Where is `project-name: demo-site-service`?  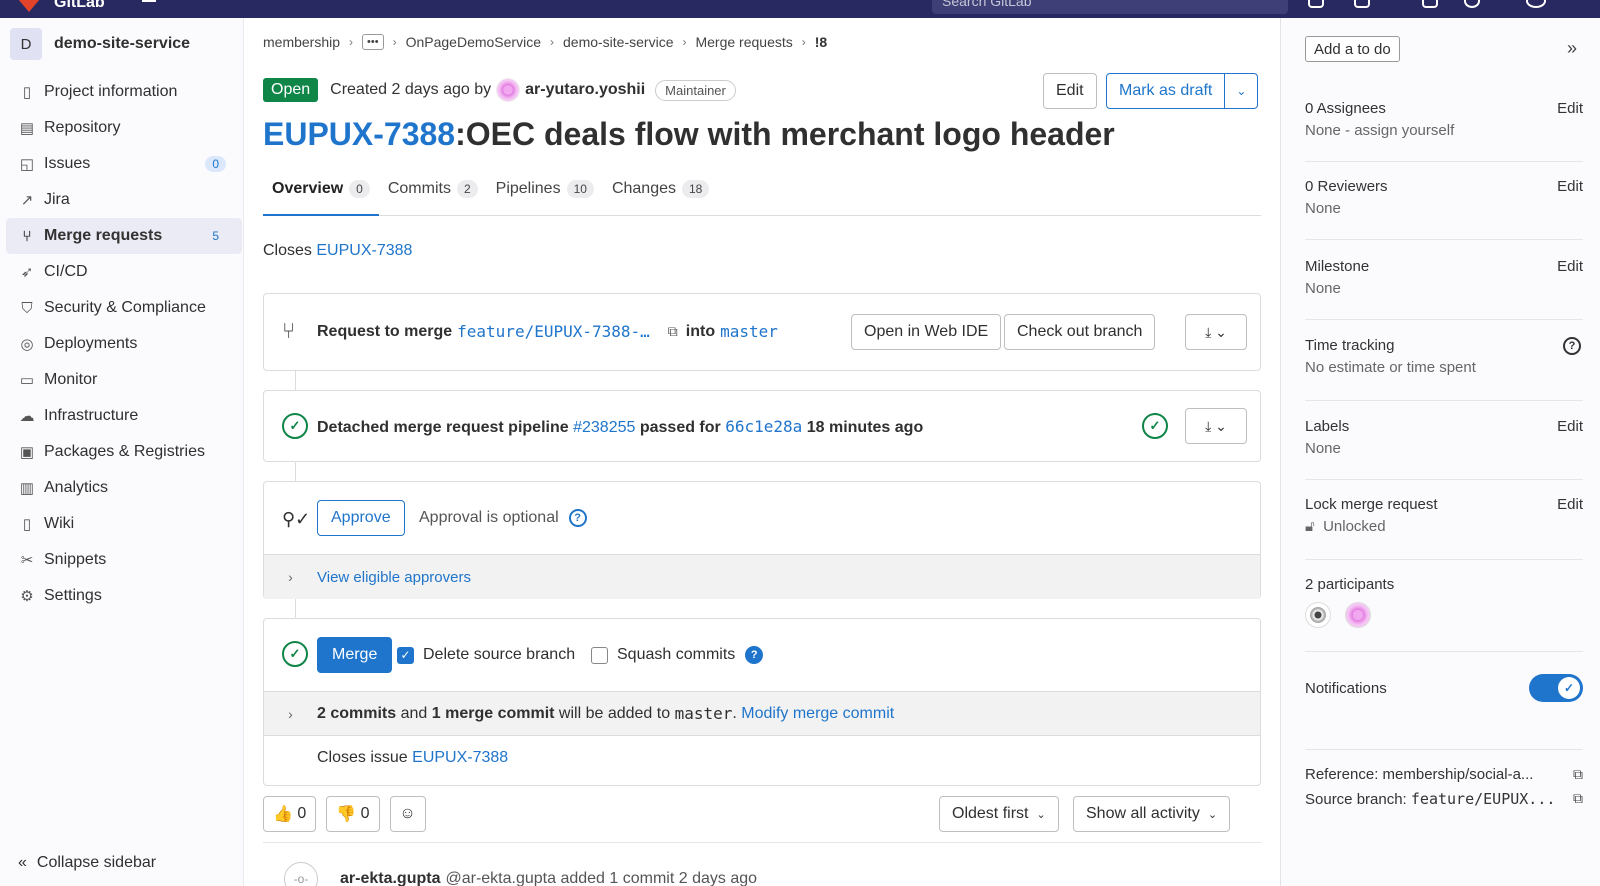
project-name: demo-site-service is located at coordinates (122, 44).